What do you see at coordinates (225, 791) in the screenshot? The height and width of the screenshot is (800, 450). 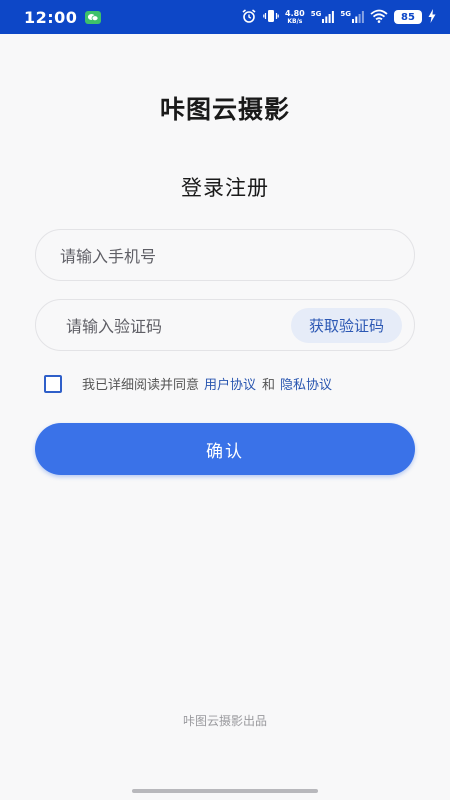 I see `home-indicator` at bounding box center [225, 791].